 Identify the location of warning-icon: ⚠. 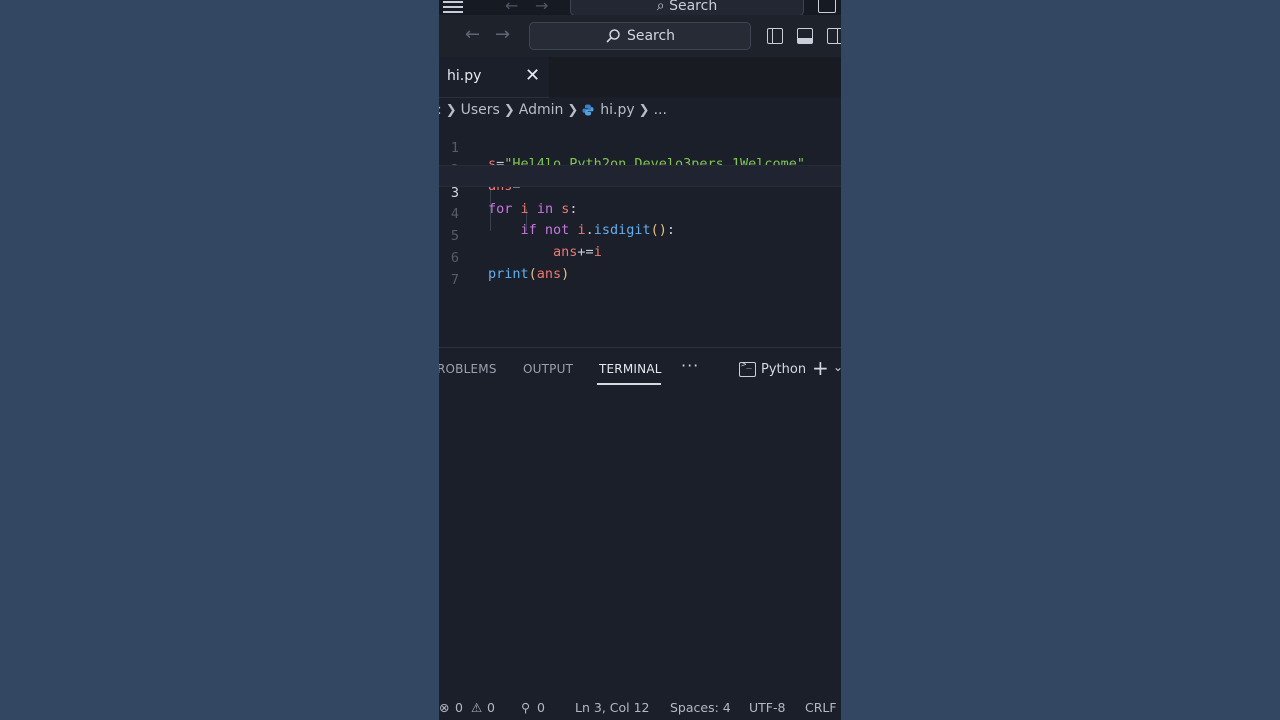
(476, 707).